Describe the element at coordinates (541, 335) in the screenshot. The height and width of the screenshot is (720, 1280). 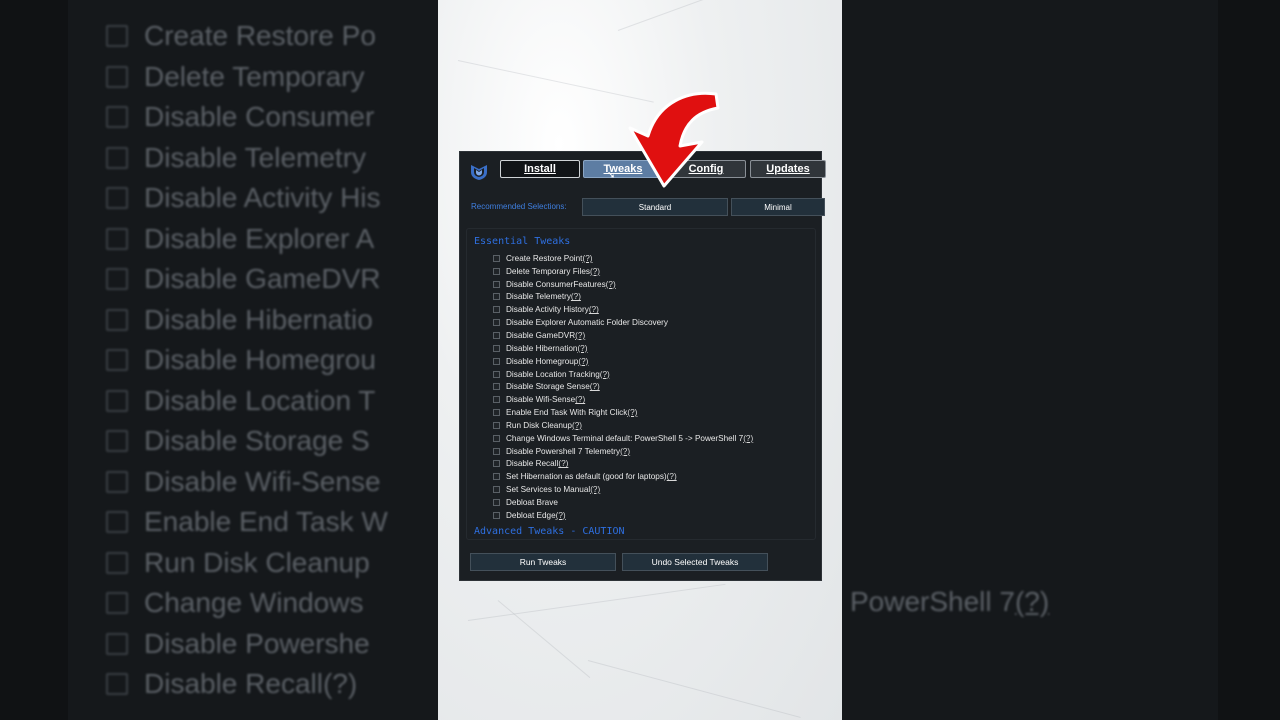
I see `tweak-label: Disable GameDVR` at that location.